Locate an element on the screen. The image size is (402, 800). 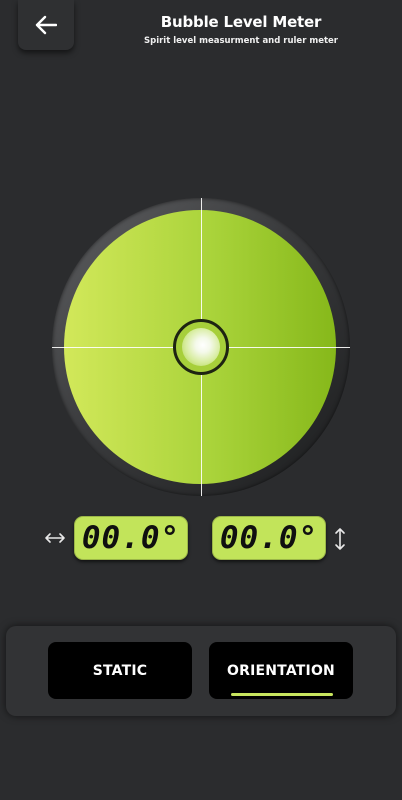
orientation-mode-button: ORIENTATION is located at coordinates (281, 670).